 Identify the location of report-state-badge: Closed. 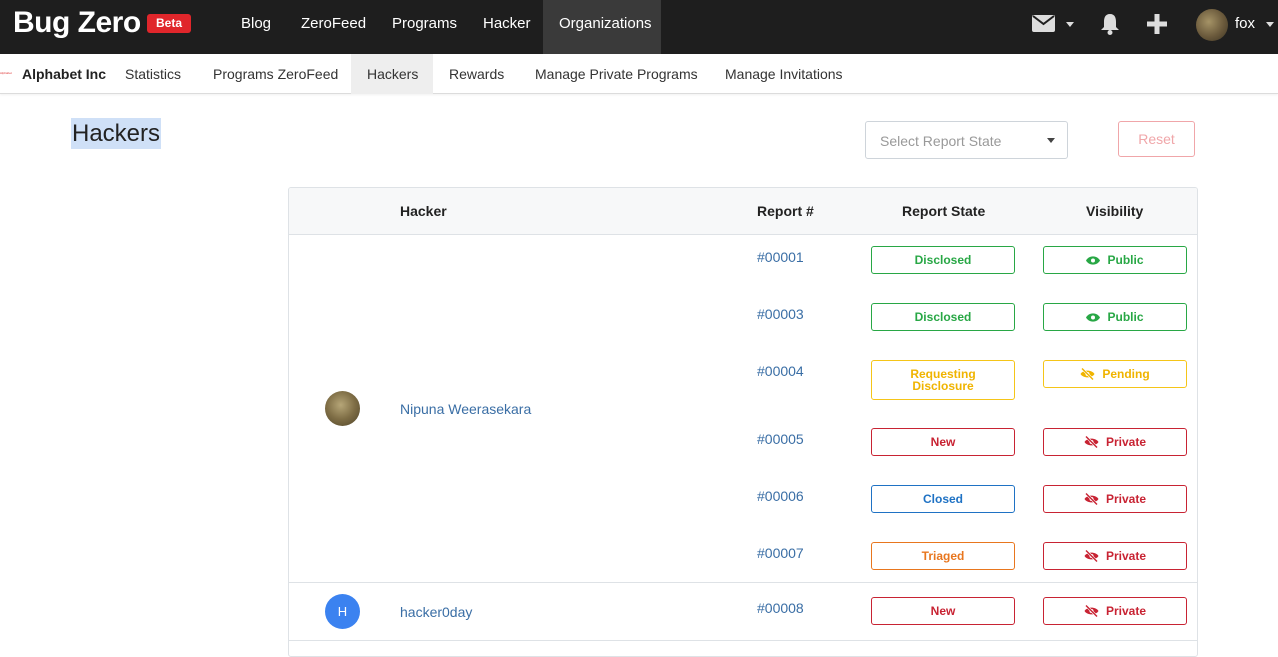
(943, 499).